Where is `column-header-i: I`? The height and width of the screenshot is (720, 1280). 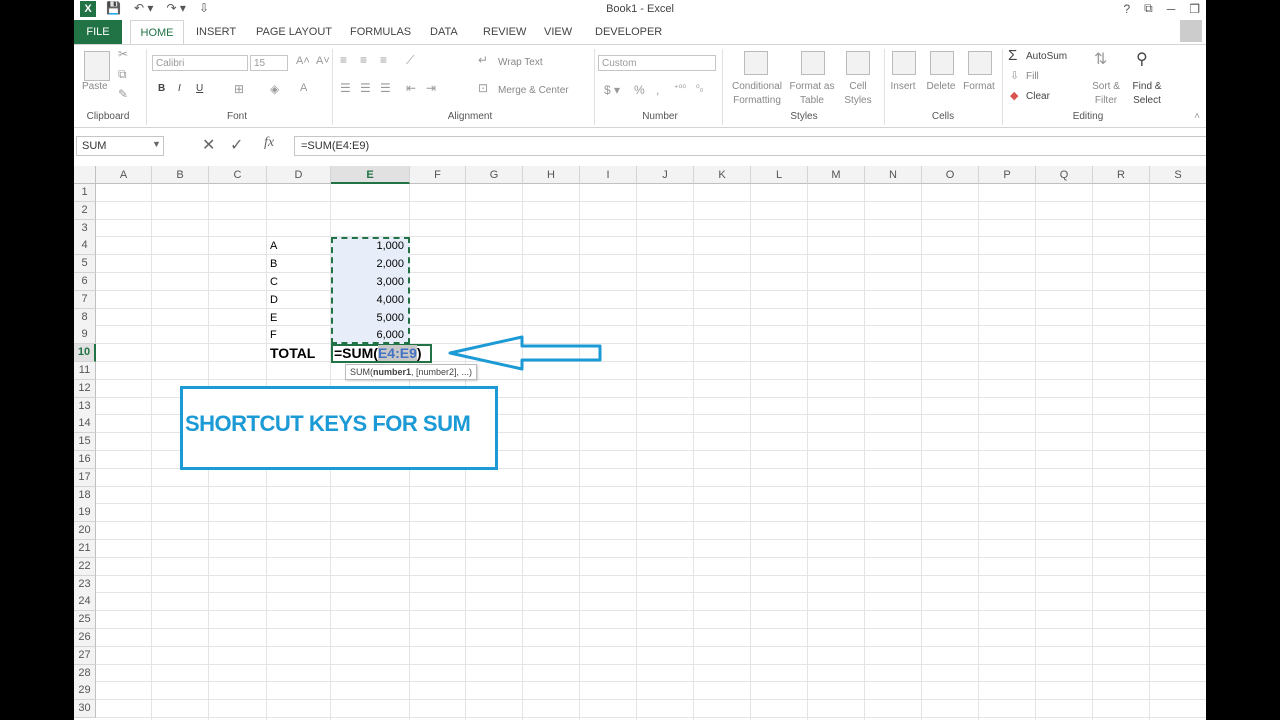
column-header-i: I is located at coordinates (608, 175).